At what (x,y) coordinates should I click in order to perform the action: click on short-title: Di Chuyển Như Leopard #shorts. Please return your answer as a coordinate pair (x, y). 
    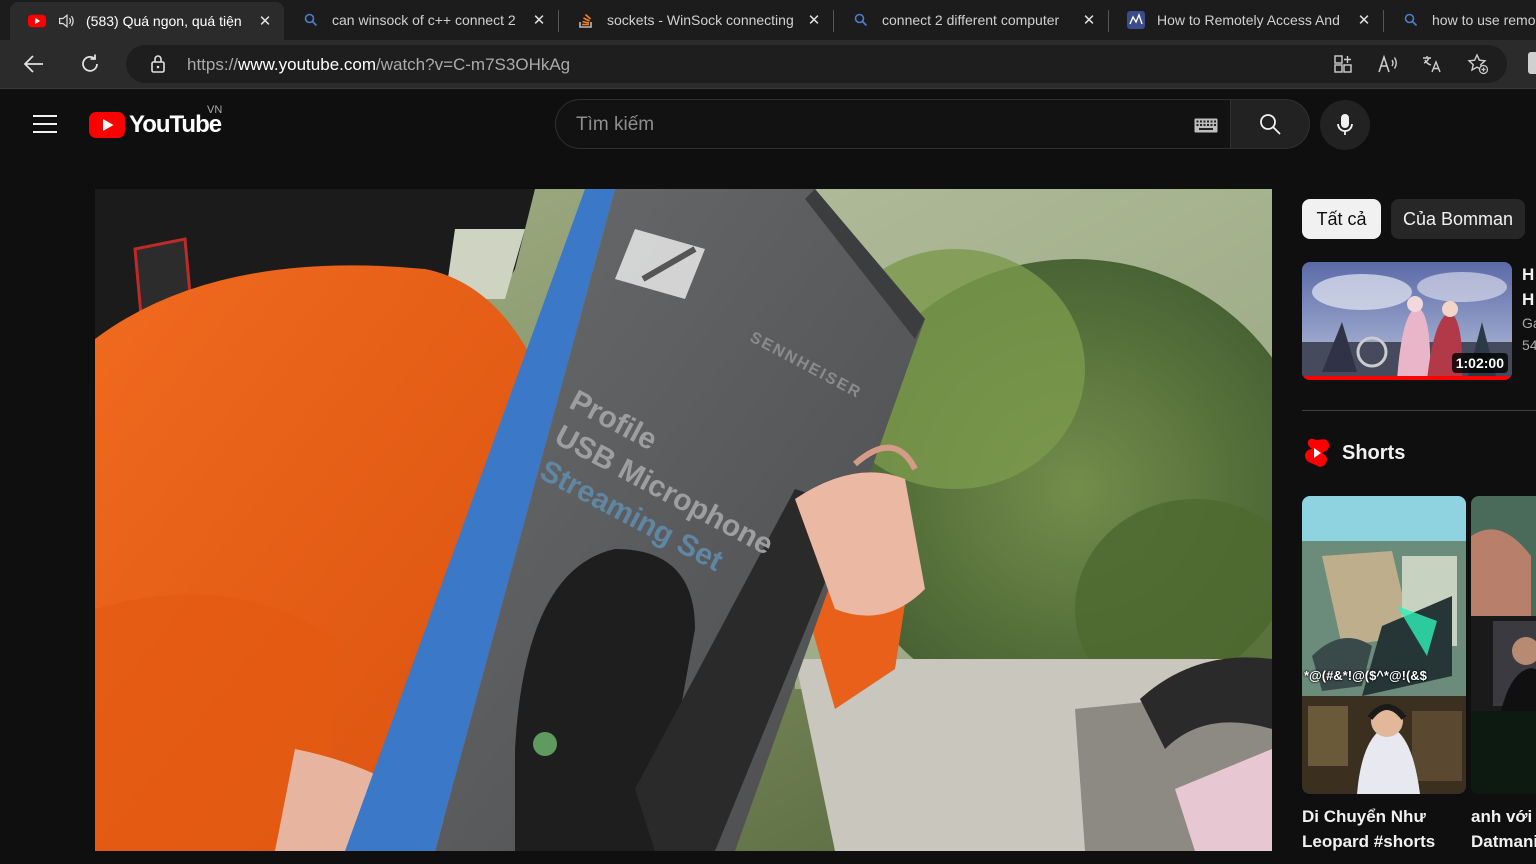
    Looking at the image, I should click on (1369, 829).